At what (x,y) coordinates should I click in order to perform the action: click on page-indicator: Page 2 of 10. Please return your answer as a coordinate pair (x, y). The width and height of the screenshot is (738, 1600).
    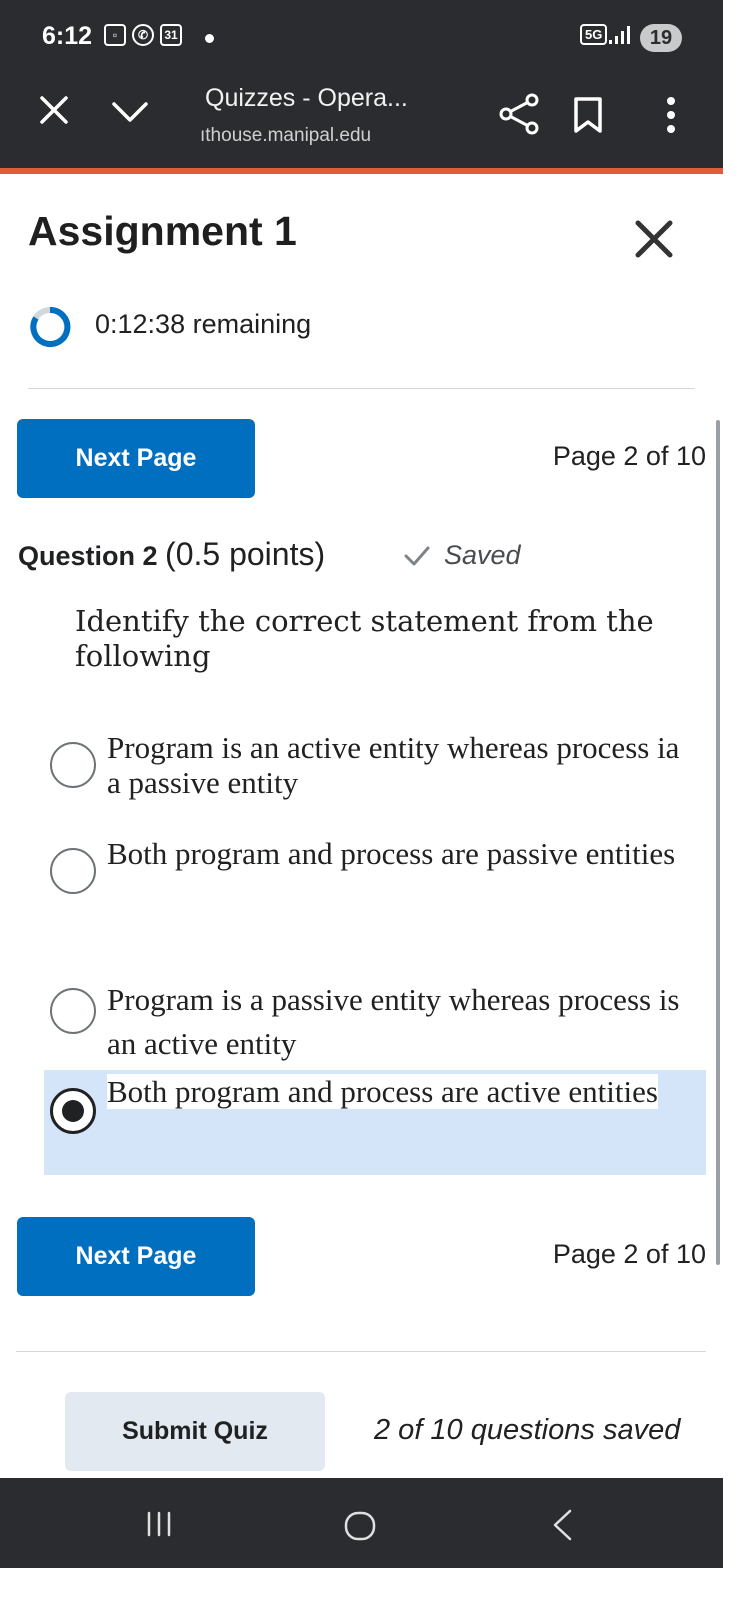
    Looking at the image, I should click on (629, 456).